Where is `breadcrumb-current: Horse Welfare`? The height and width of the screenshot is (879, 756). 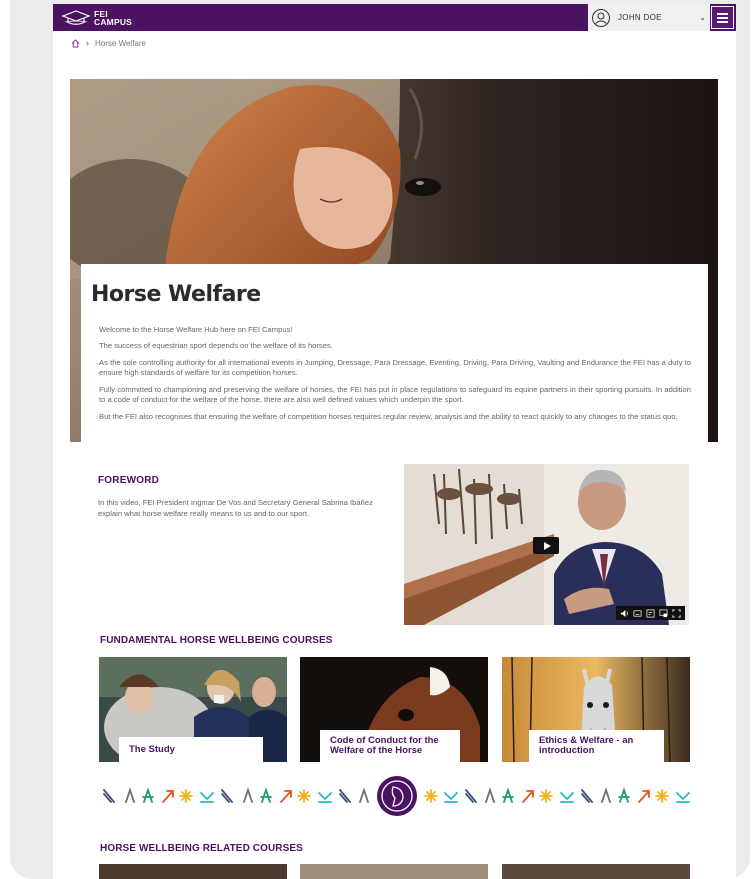
breadcrumb-current: Horse Welfare is located at coordinates (120, 43).